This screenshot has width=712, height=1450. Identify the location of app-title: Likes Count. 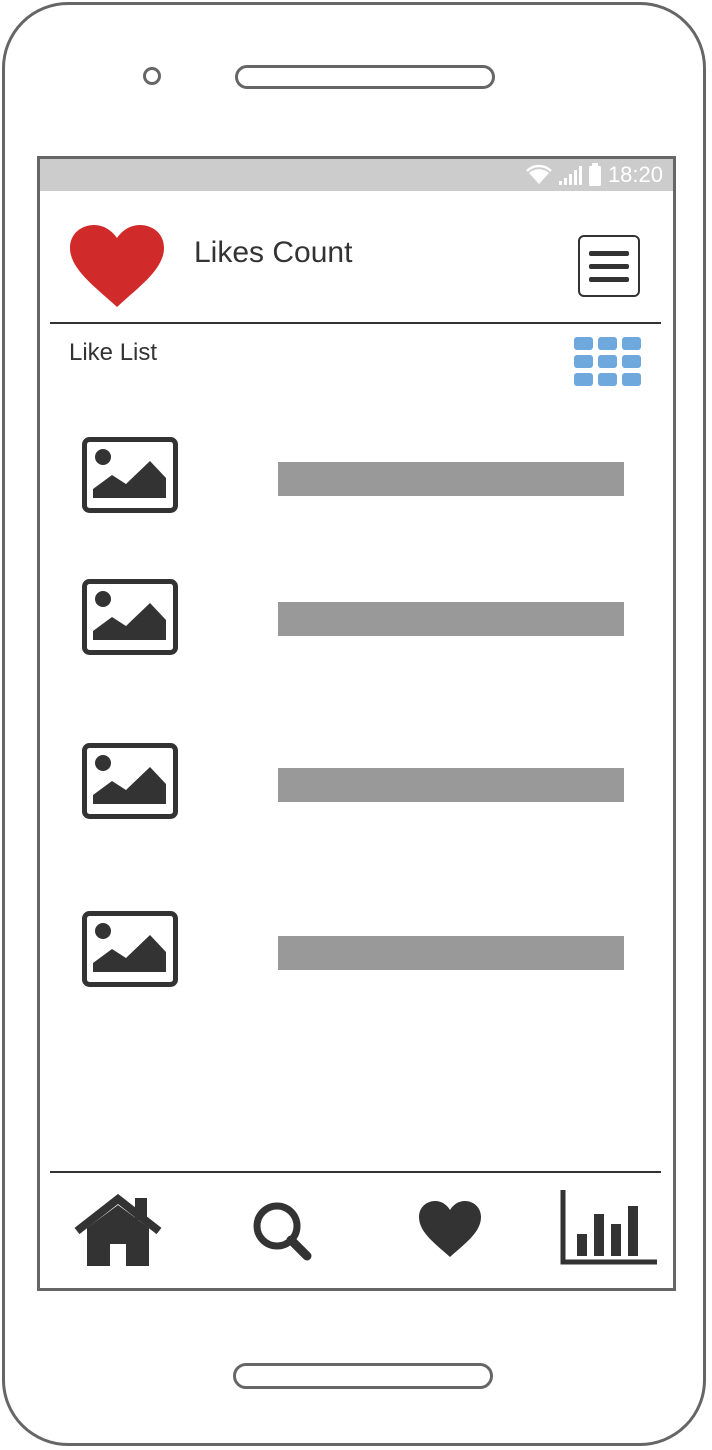
(273, 252).